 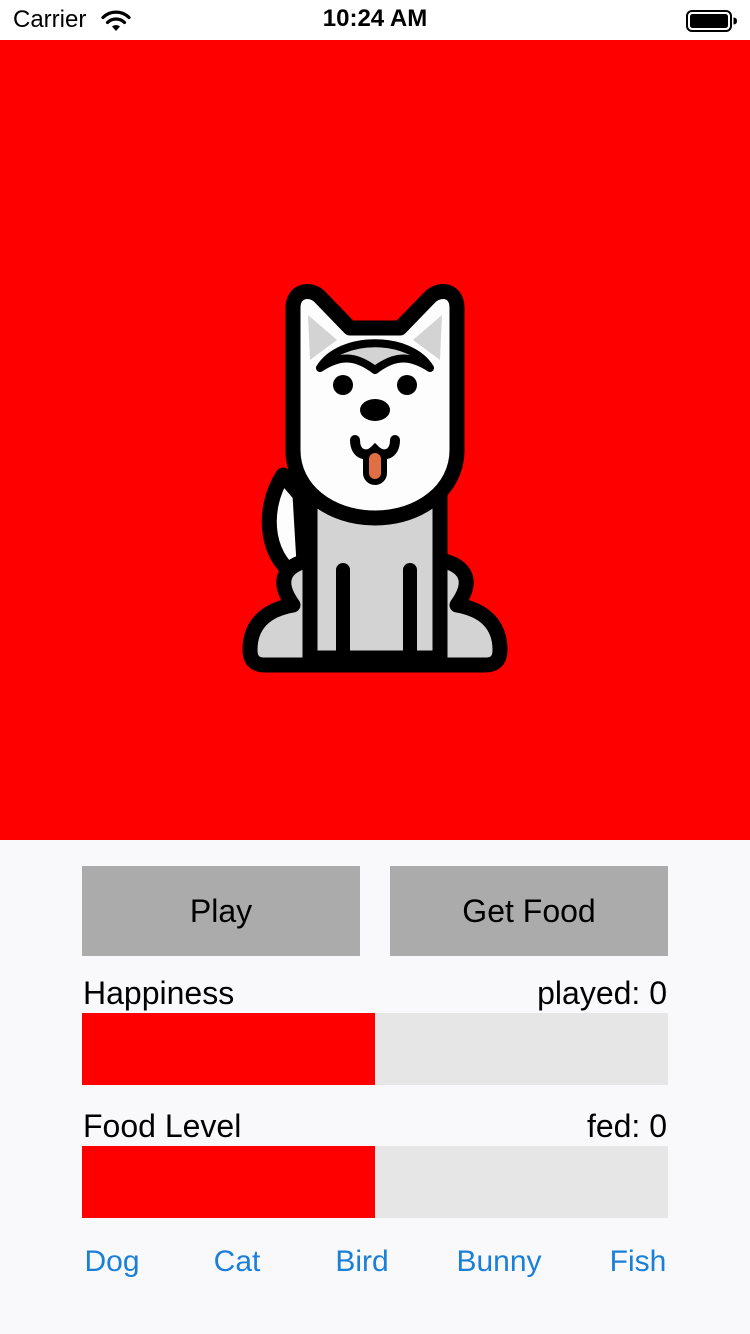 I want to click on pet-tab-fish: Fish, so click(x=638, y=1262).